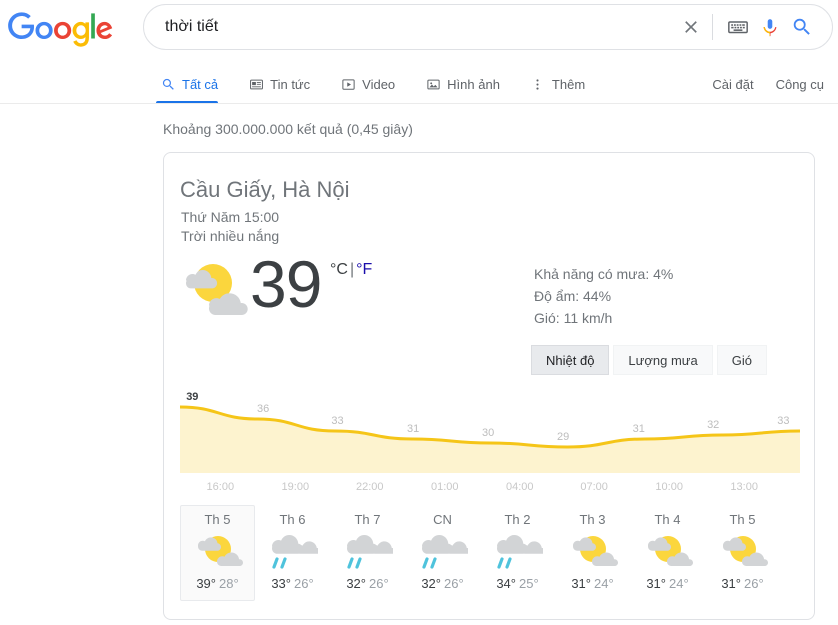 The width and height of the screenshot is (838, 625). Describe the element at coordinates (802, 27) in the screenshot. I see `search-submit-icon` at that location.